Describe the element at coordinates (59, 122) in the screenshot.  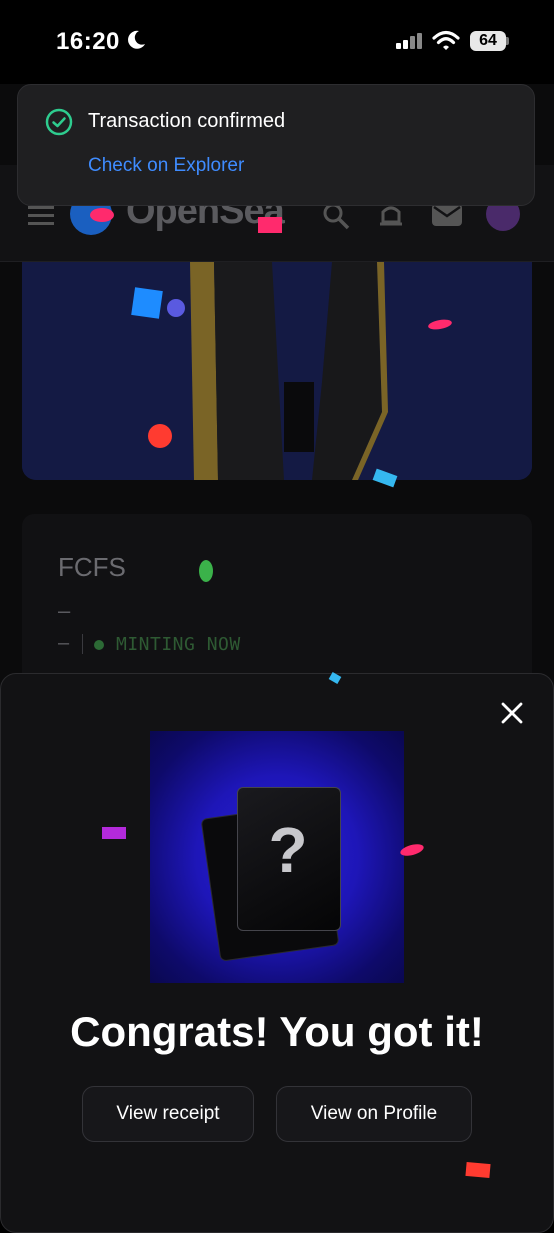
I see `check-circle-icon` at that location.